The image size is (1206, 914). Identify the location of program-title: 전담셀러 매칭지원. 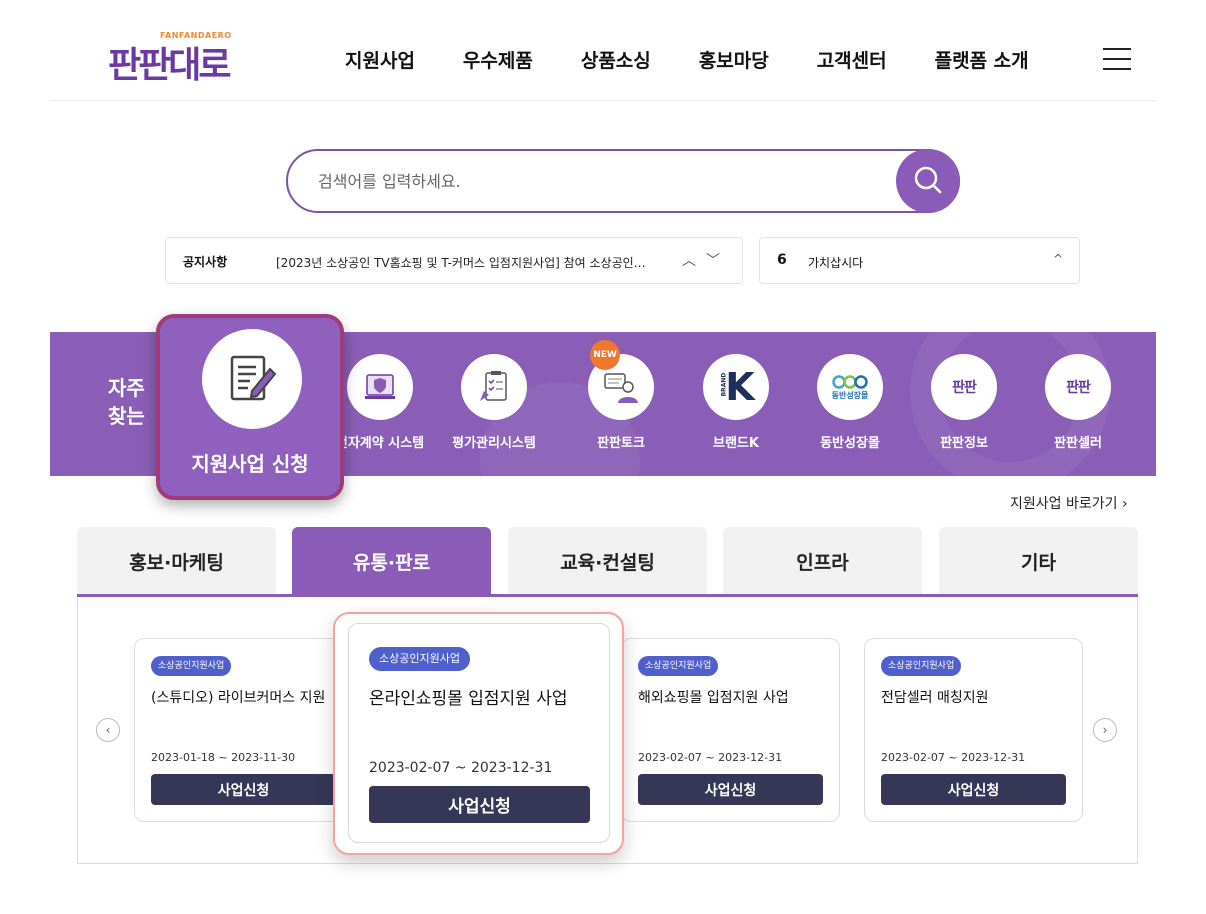
(981, 697).